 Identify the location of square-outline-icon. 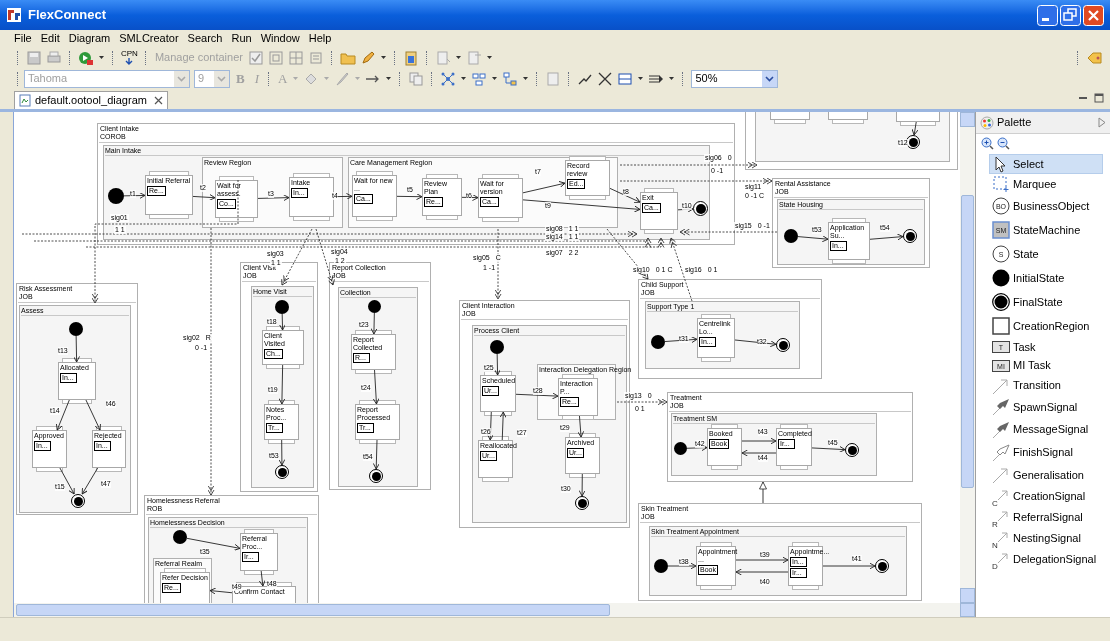
(1001, 326).